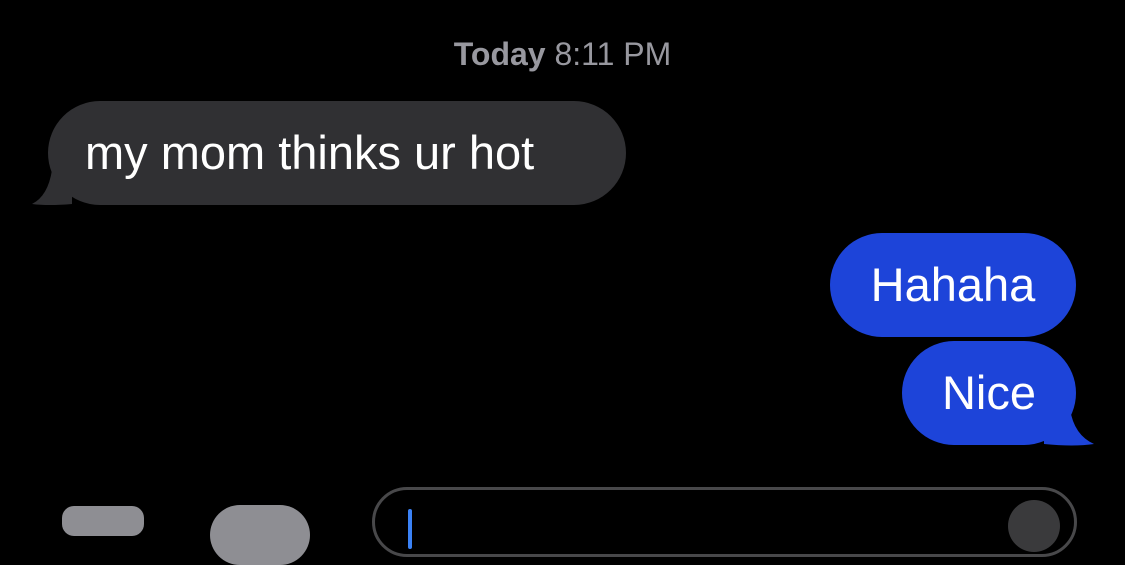 This screenshot has height=565, width=1125. What do you see at coordinates (1069, 427) in the screenshot?
I see `sent-bubble-tail` at bounding box center [1069, 427].